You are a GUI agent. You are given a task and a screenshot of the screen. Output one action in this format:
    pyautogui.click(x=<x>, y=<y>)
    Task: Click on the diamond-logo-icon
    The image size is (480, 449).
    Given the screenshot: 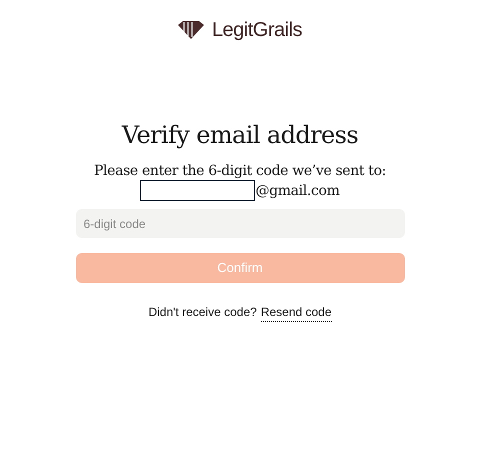 What is the action you would take?
    pyautogui.click(x=191, y=30)
    